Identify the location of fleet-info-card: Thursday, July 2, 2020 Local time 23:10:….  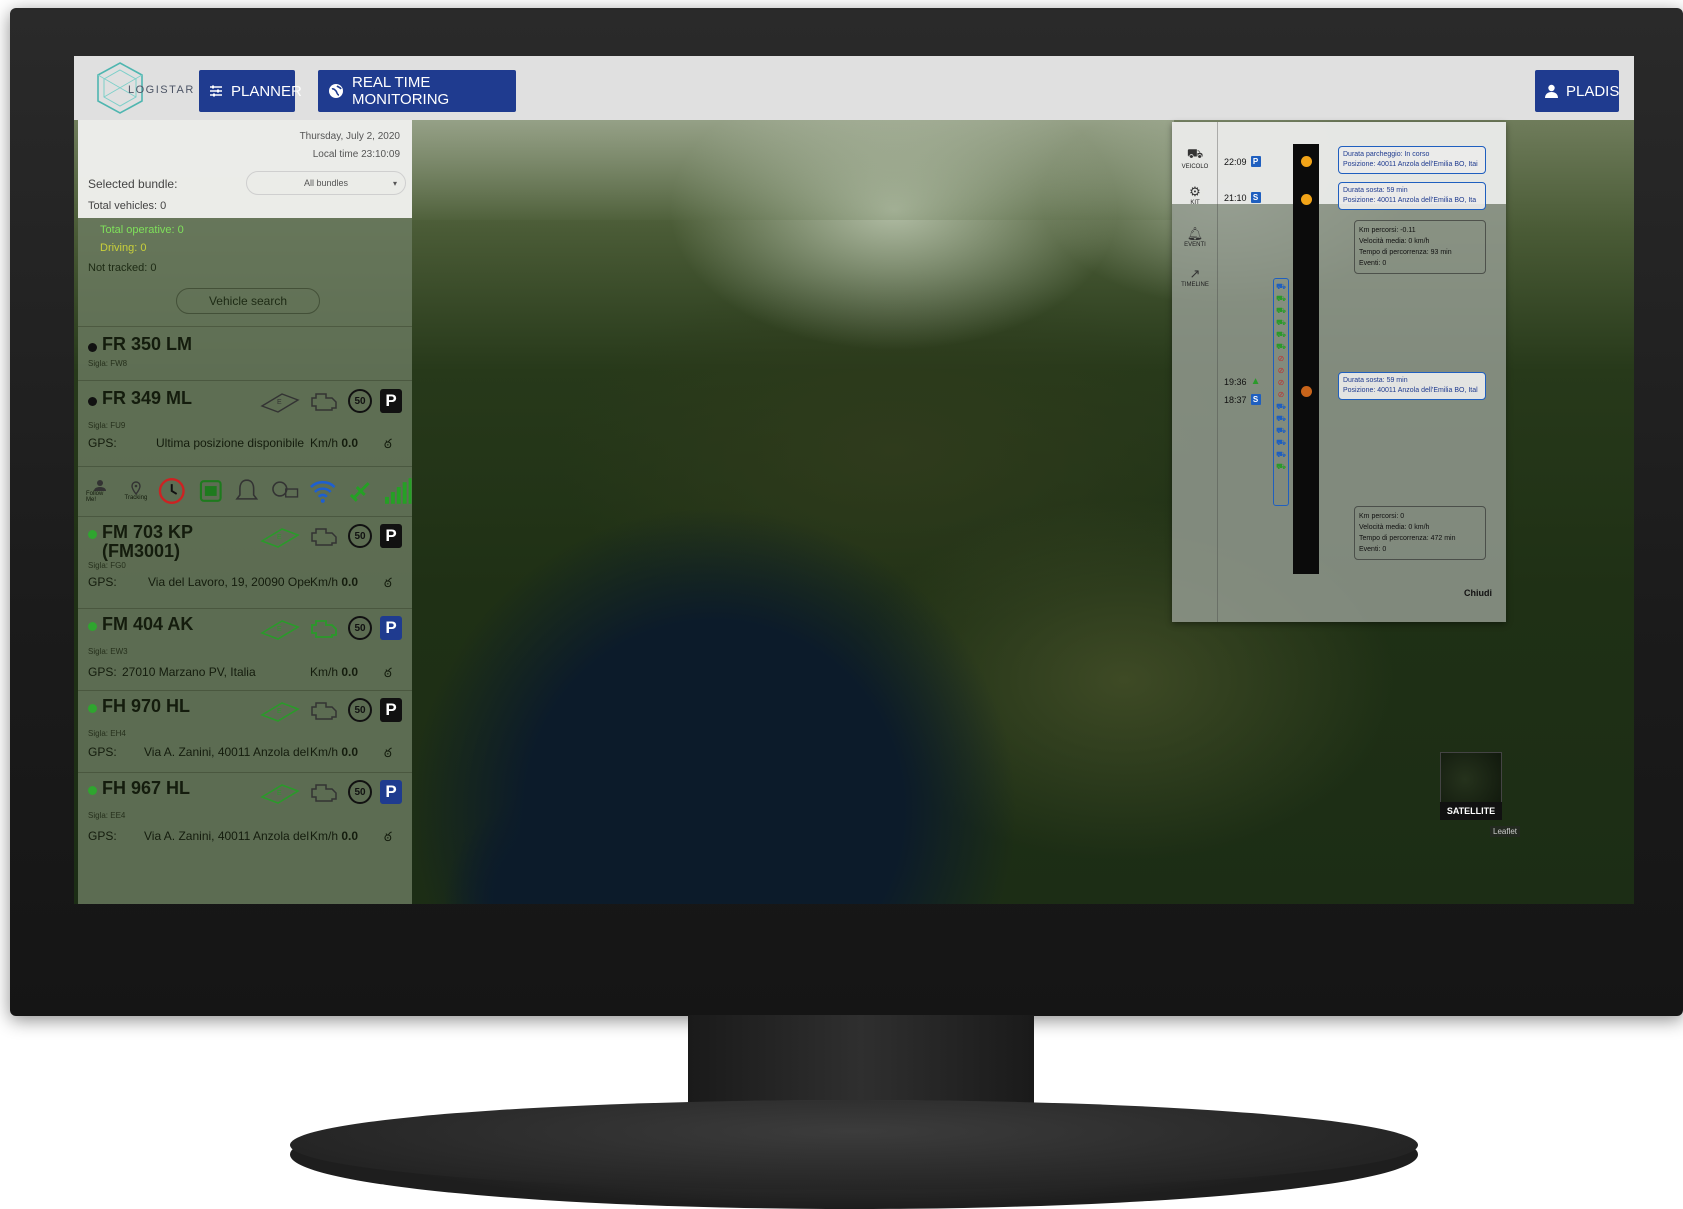
(245, 169).